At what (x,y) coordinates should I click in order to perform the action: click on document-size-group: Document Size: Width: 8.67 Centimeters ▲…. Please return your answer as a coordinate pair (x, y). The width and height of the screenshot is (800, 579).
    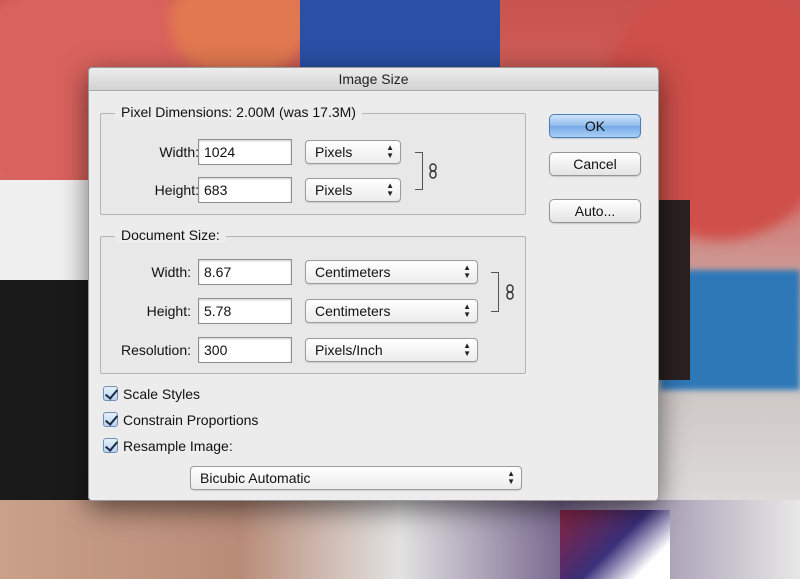
    Looking at the image, I should click on (313, 300).